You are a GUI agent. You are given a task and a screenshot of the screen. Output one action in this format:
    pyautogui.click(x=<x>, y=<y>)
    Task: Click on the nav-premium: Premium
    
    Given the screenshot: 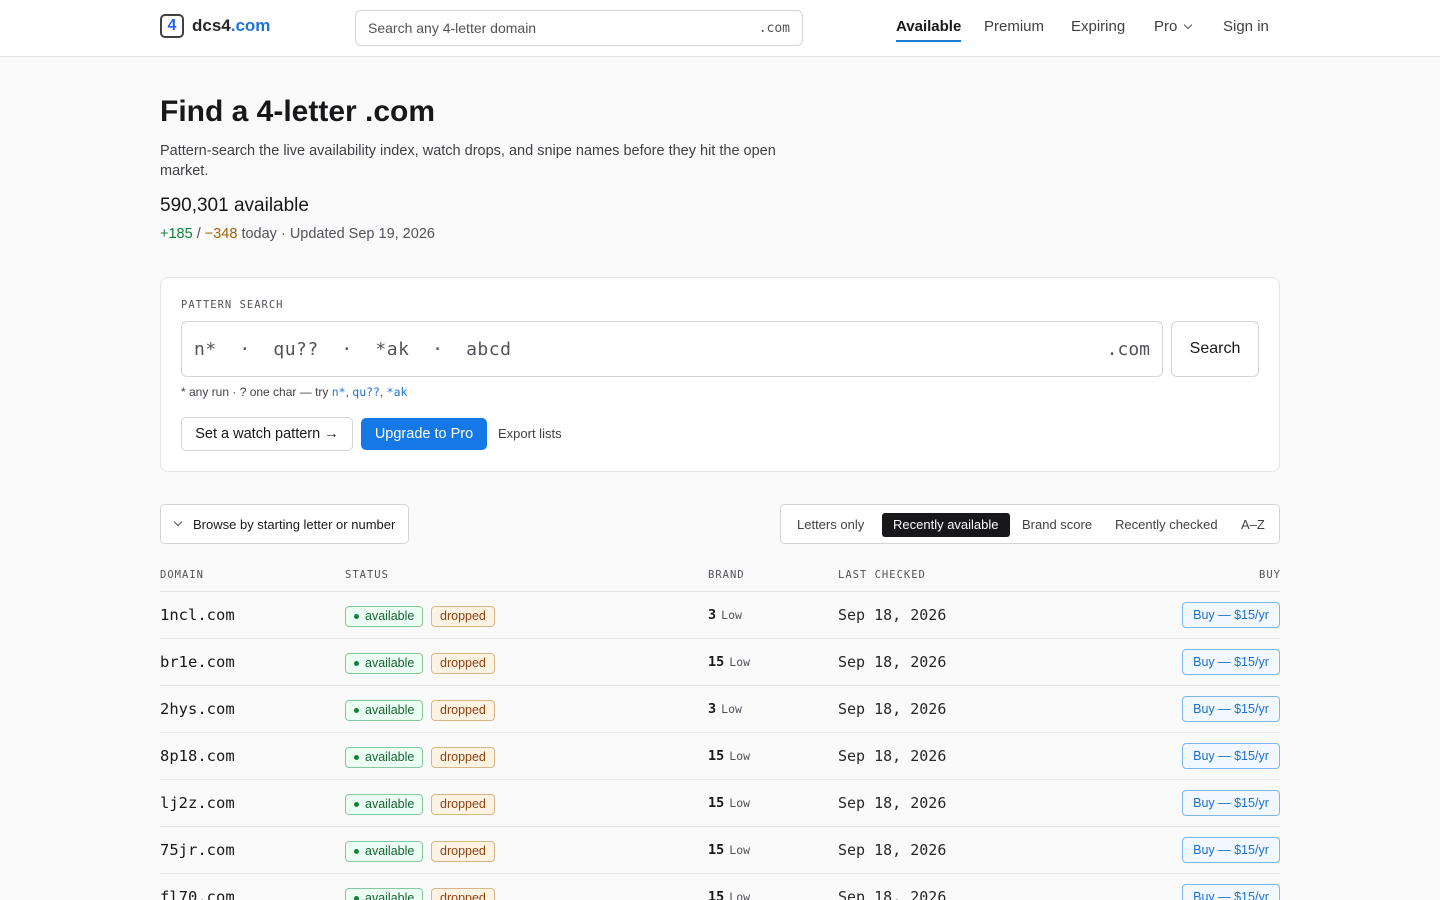 What is the action you would take?
    pyautogui.click(x=1014, y=26)
    